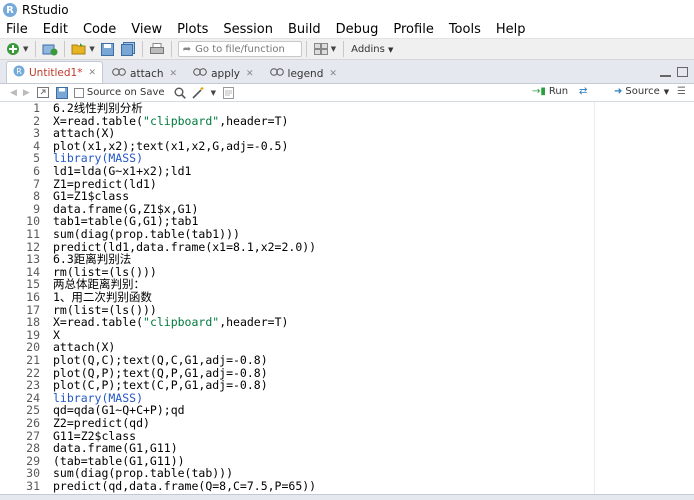  I want to click on svg-text: R, so click(19, 71).